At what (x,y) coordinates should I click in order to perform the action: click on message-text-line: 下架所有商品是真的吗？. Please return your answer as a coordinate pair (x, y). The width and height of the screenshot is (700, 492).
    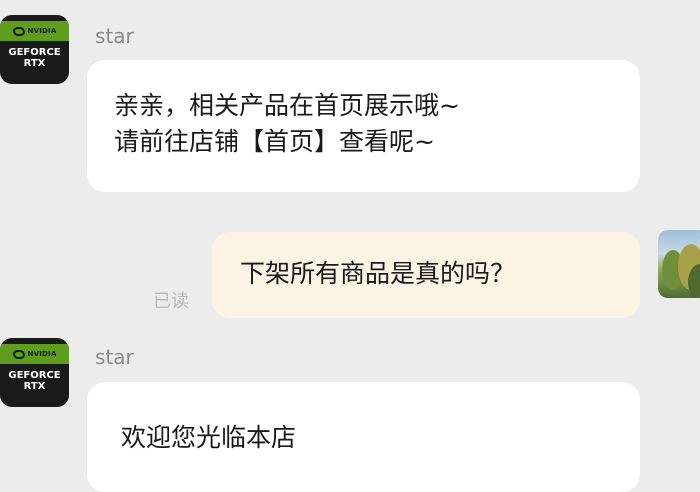
    Looking at the image, I should click on (378, 273).